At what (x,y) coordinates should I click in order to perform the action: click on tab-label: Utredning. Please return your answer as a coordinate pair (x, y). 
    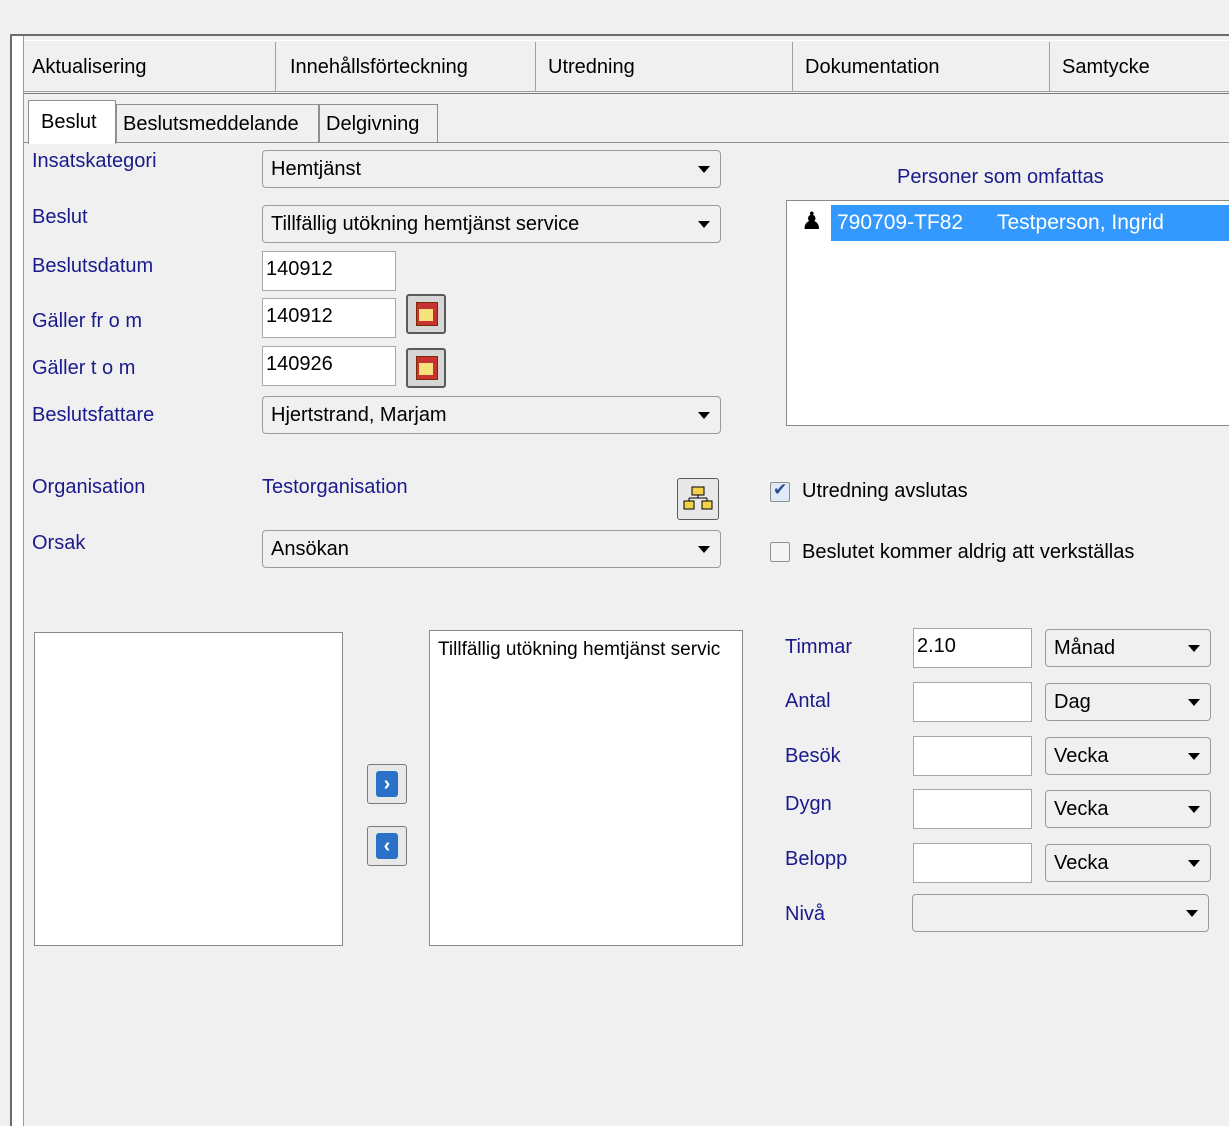
    Looking at the image, I should click on (591, 67).